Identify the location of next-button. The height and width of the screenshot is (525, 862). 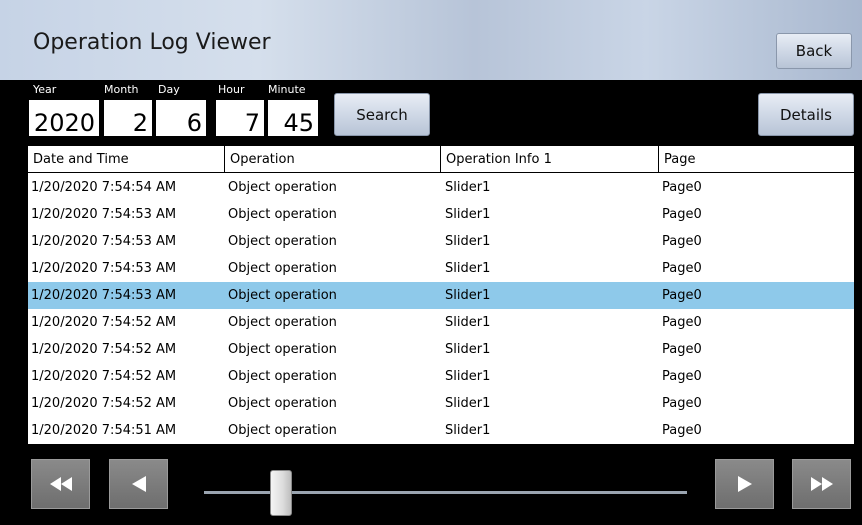
(744, 484).